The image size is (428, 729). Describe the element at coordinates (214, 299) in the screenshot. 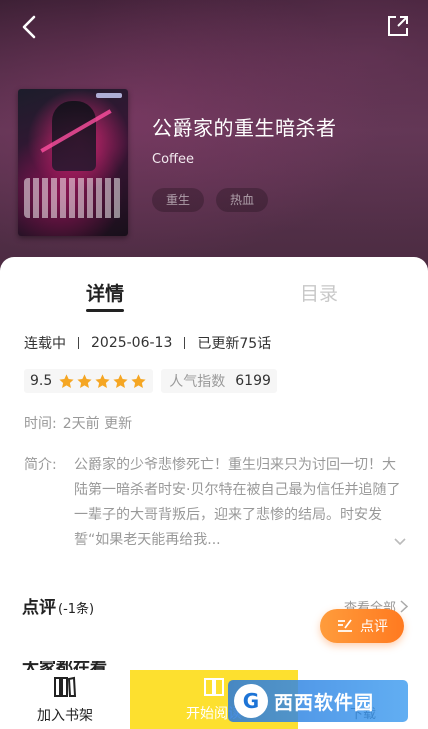

I see `tab-bar: 详情 目录` at that location.